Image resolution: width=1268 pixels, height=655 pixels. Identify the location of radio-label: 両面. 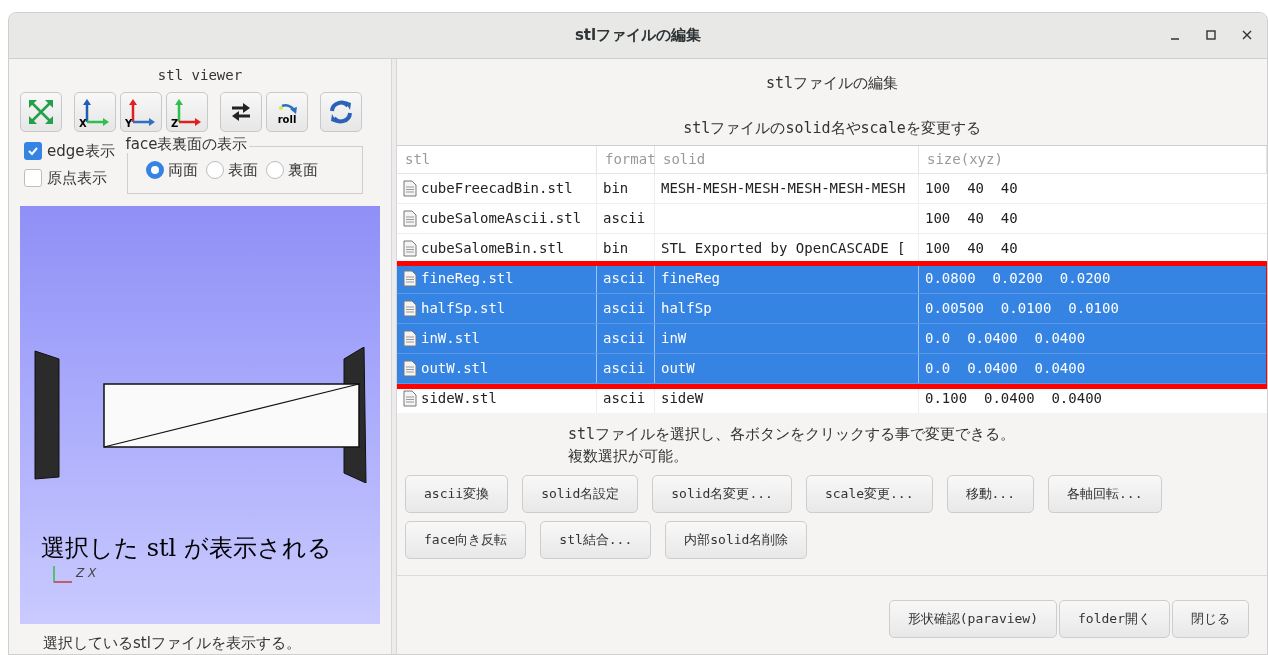
(182, 170).